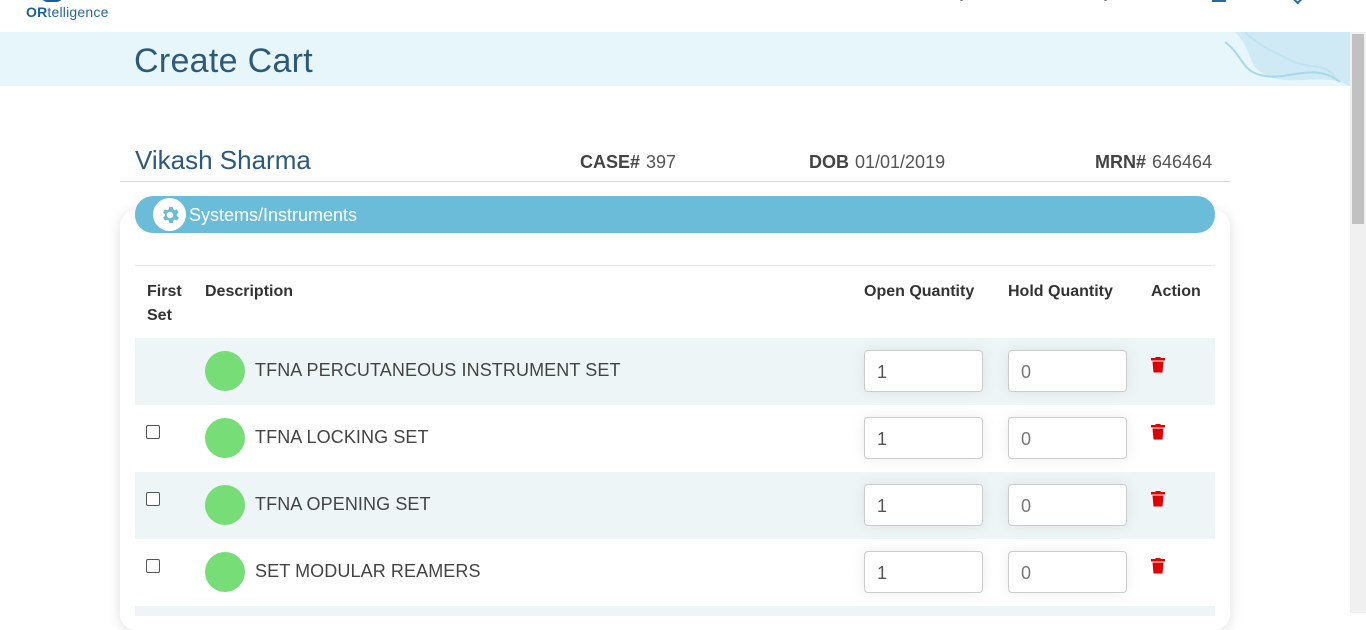 This screenshot has width=1366, height=630. I want to click on dob-value: 01/01/2019, so click(900, 162).